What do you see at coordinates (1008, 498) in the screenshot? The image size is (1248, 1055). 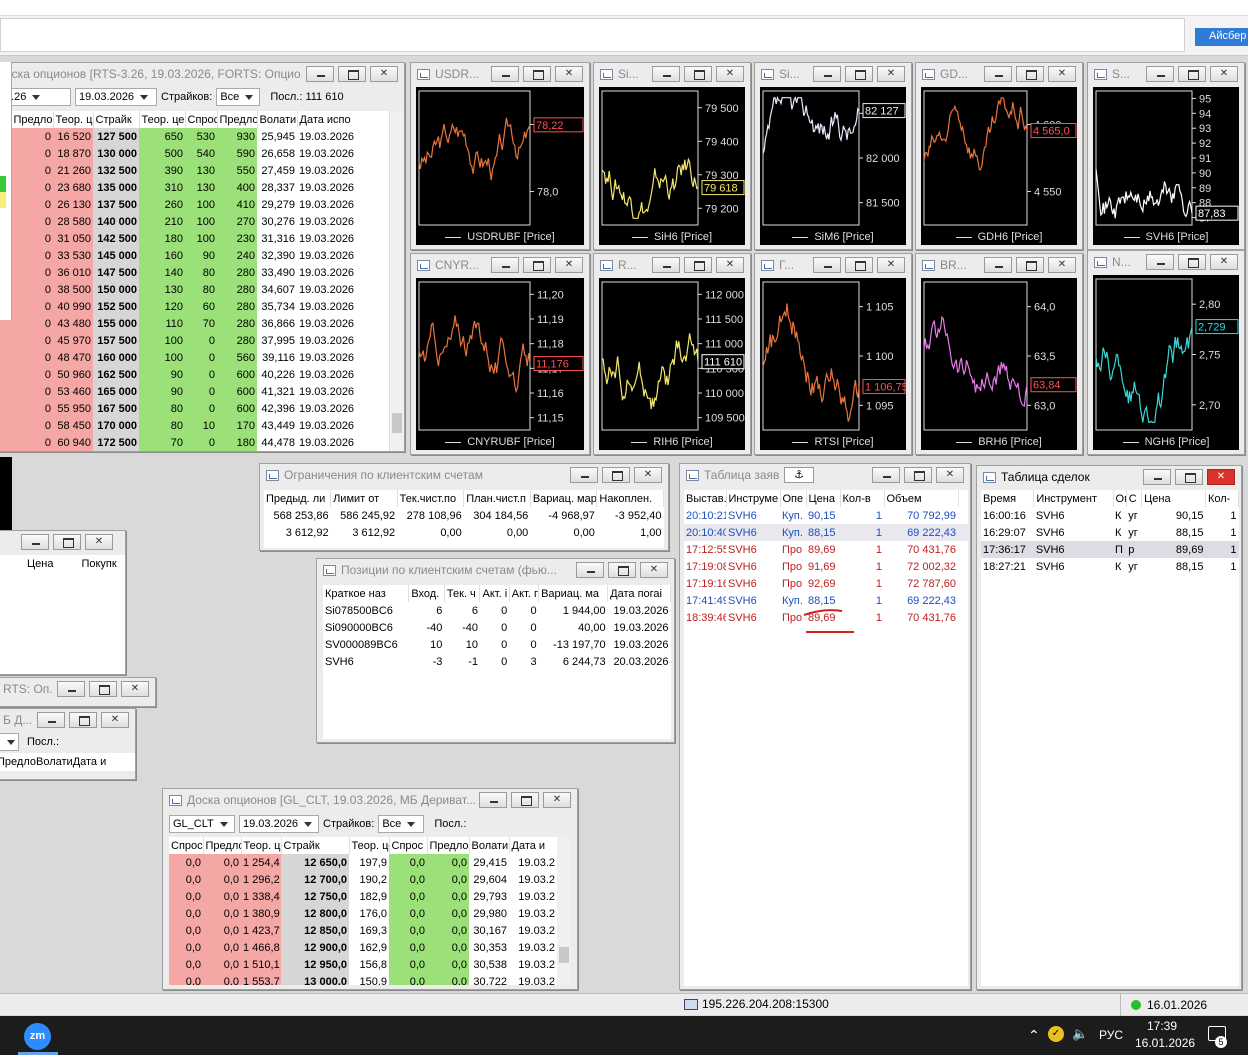 I see `col-header: Время` at bounding box center [1008, 498].